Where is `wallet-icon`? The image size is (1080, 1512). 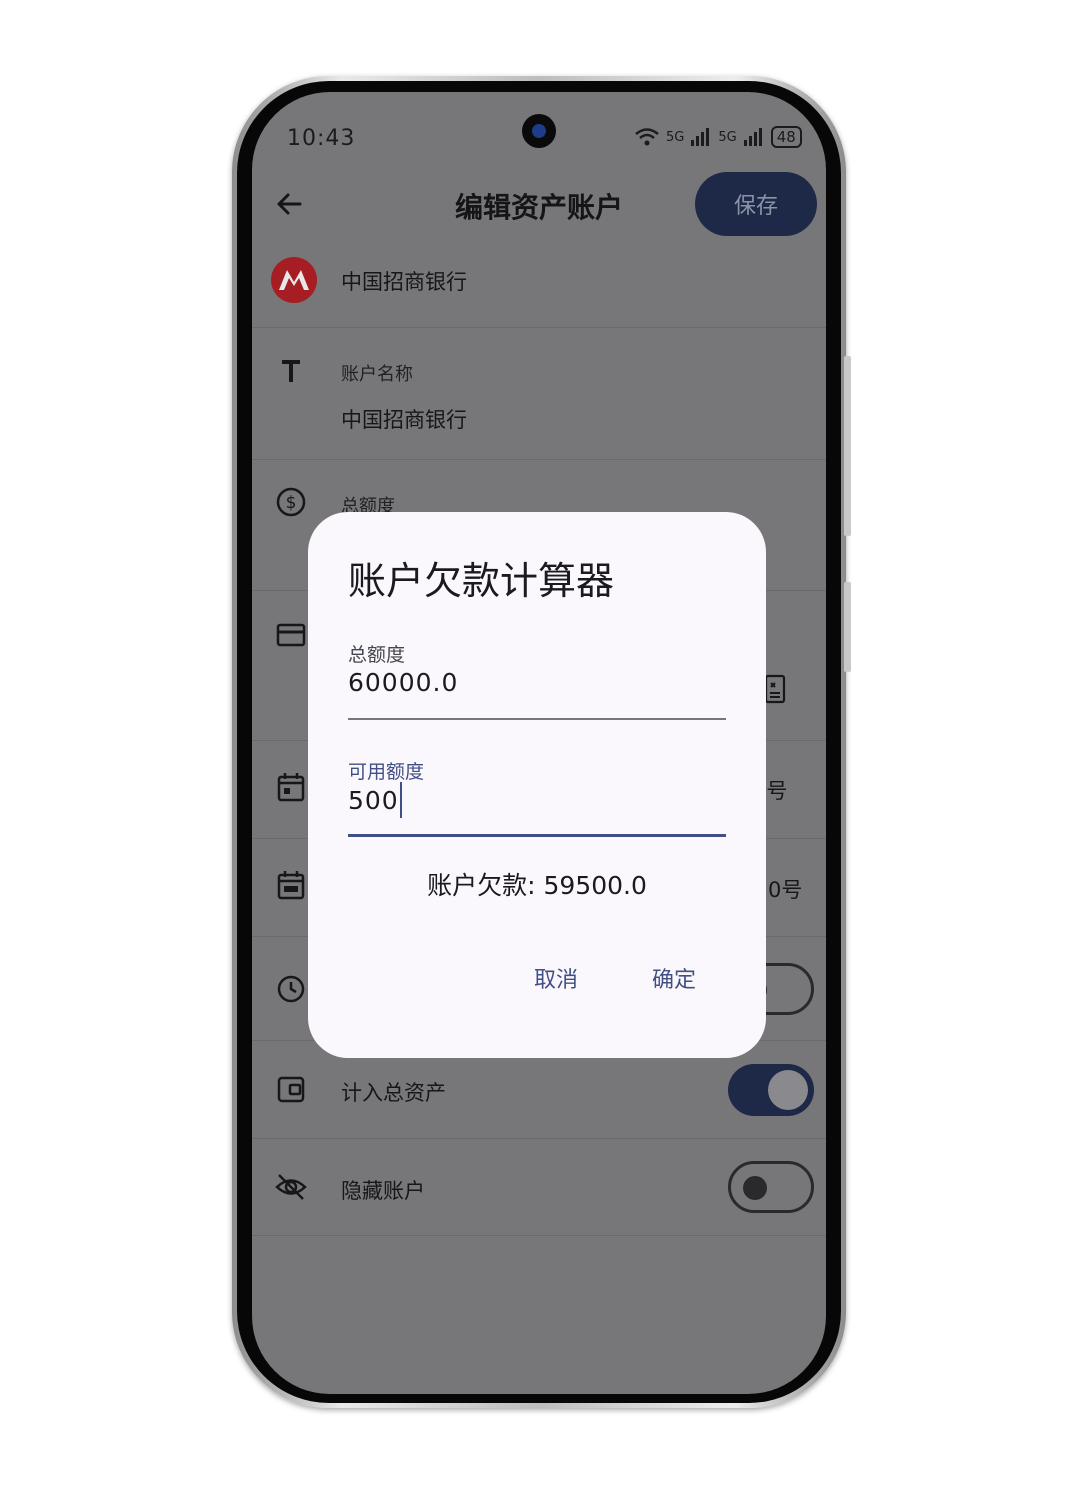 wallet-icon is located at coordinates (291, 1089).